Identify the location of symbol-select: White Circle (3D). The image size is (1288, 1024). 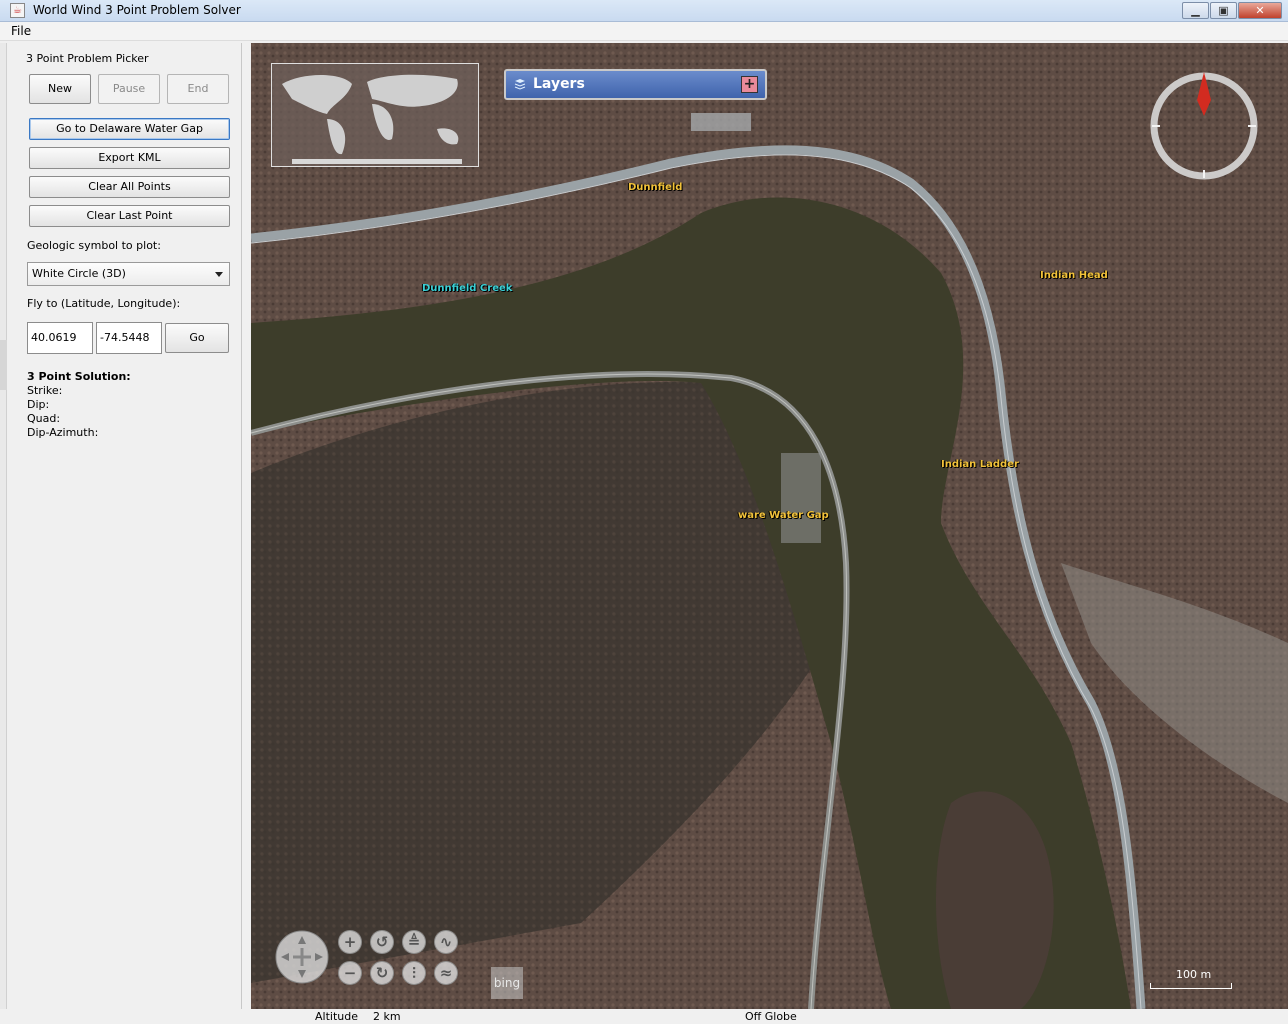
(128, 274).